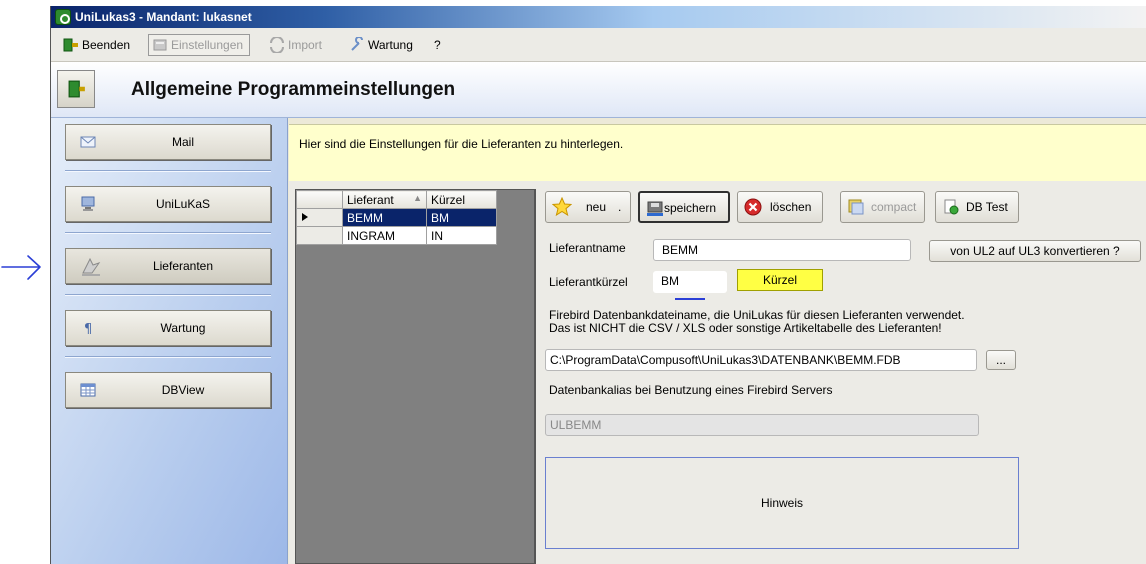 The height and width of the screenshot is (564, 1146). What do you see at coordinates (690, 299) in the screenshot?
I see `annotation-underline` at bounding box center [690, 299].